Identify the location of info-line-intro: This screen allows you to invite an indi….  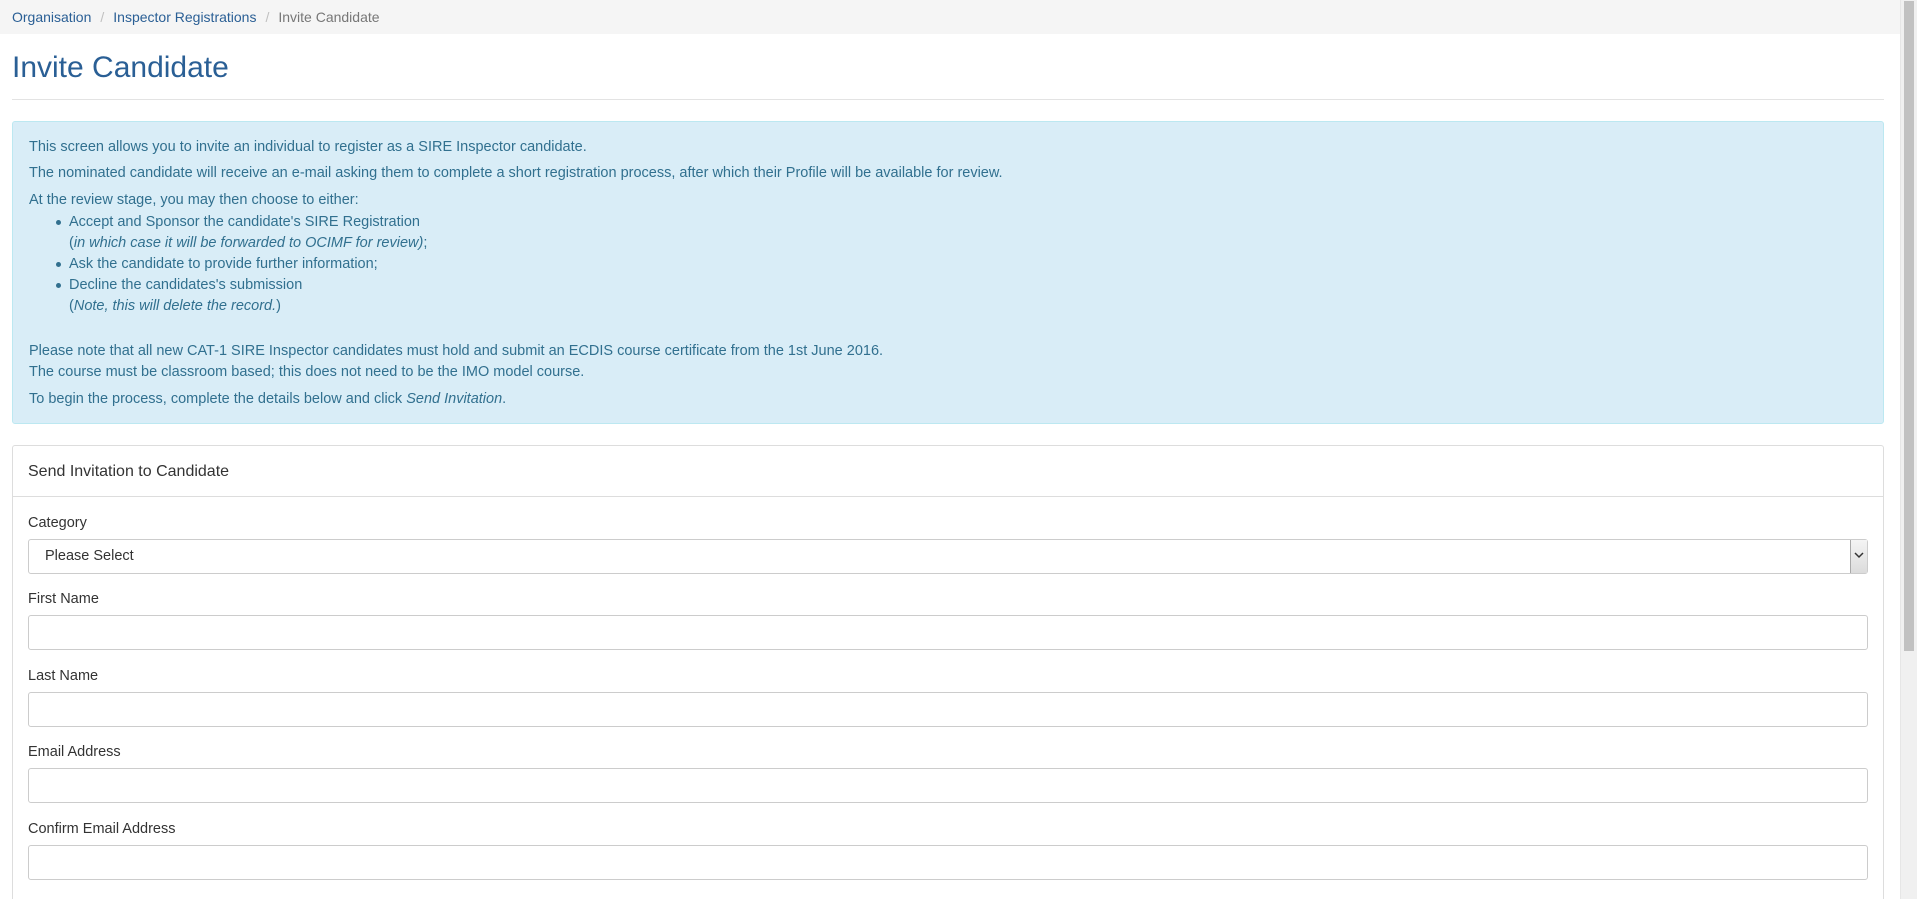
(308, 147).